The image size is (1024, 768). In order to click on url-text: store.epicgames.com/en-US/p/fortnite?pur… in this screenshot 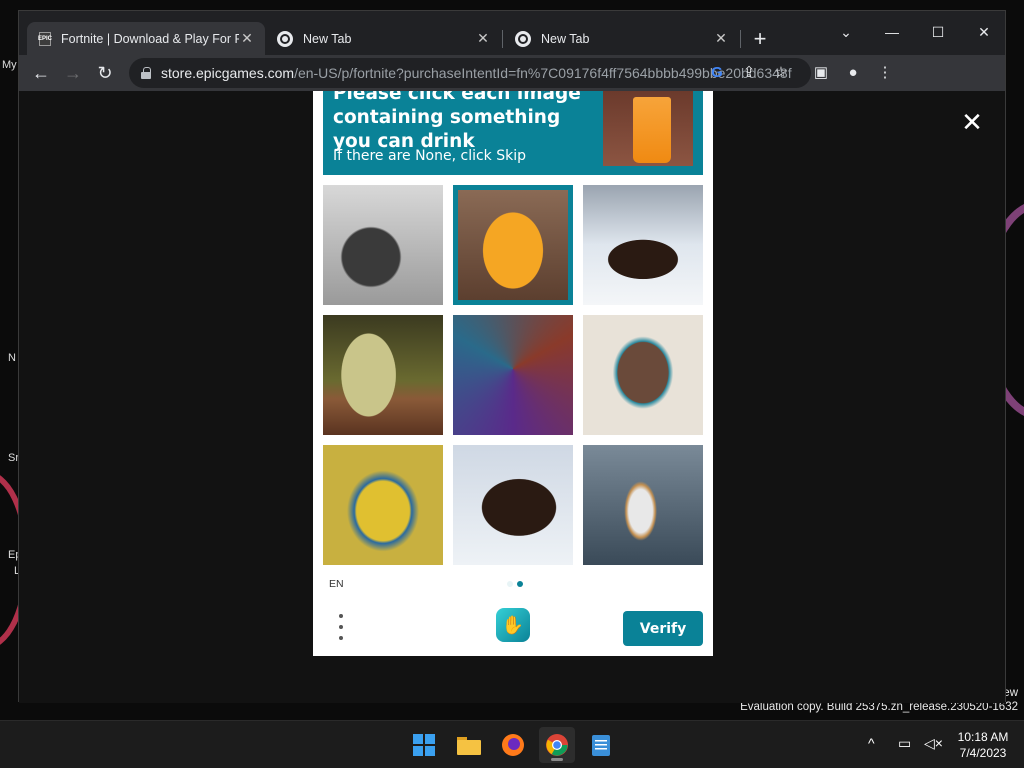, I will do `click(476, 73)`.